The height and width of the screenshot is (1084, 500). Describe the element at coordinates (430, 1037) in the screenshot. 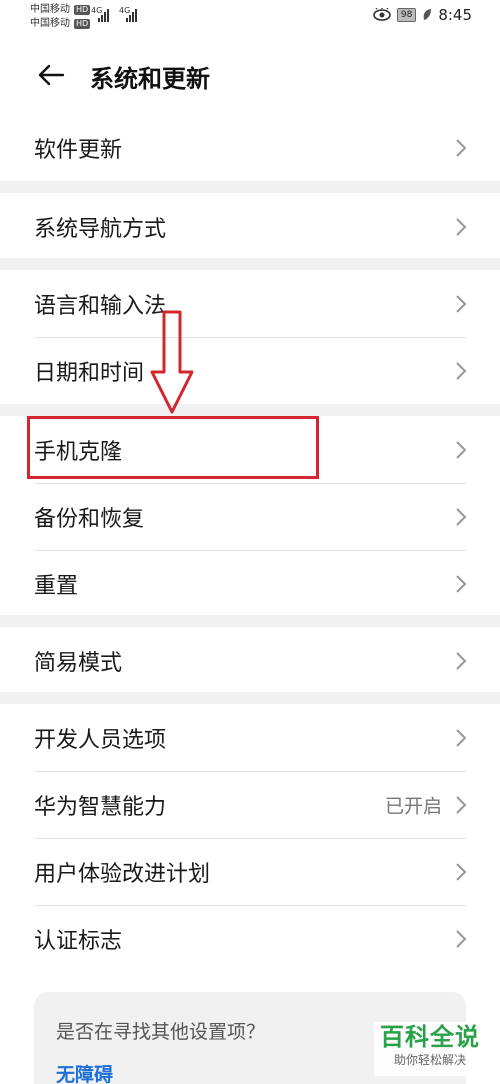

I see `watermark-main: 百科全说` at that location.